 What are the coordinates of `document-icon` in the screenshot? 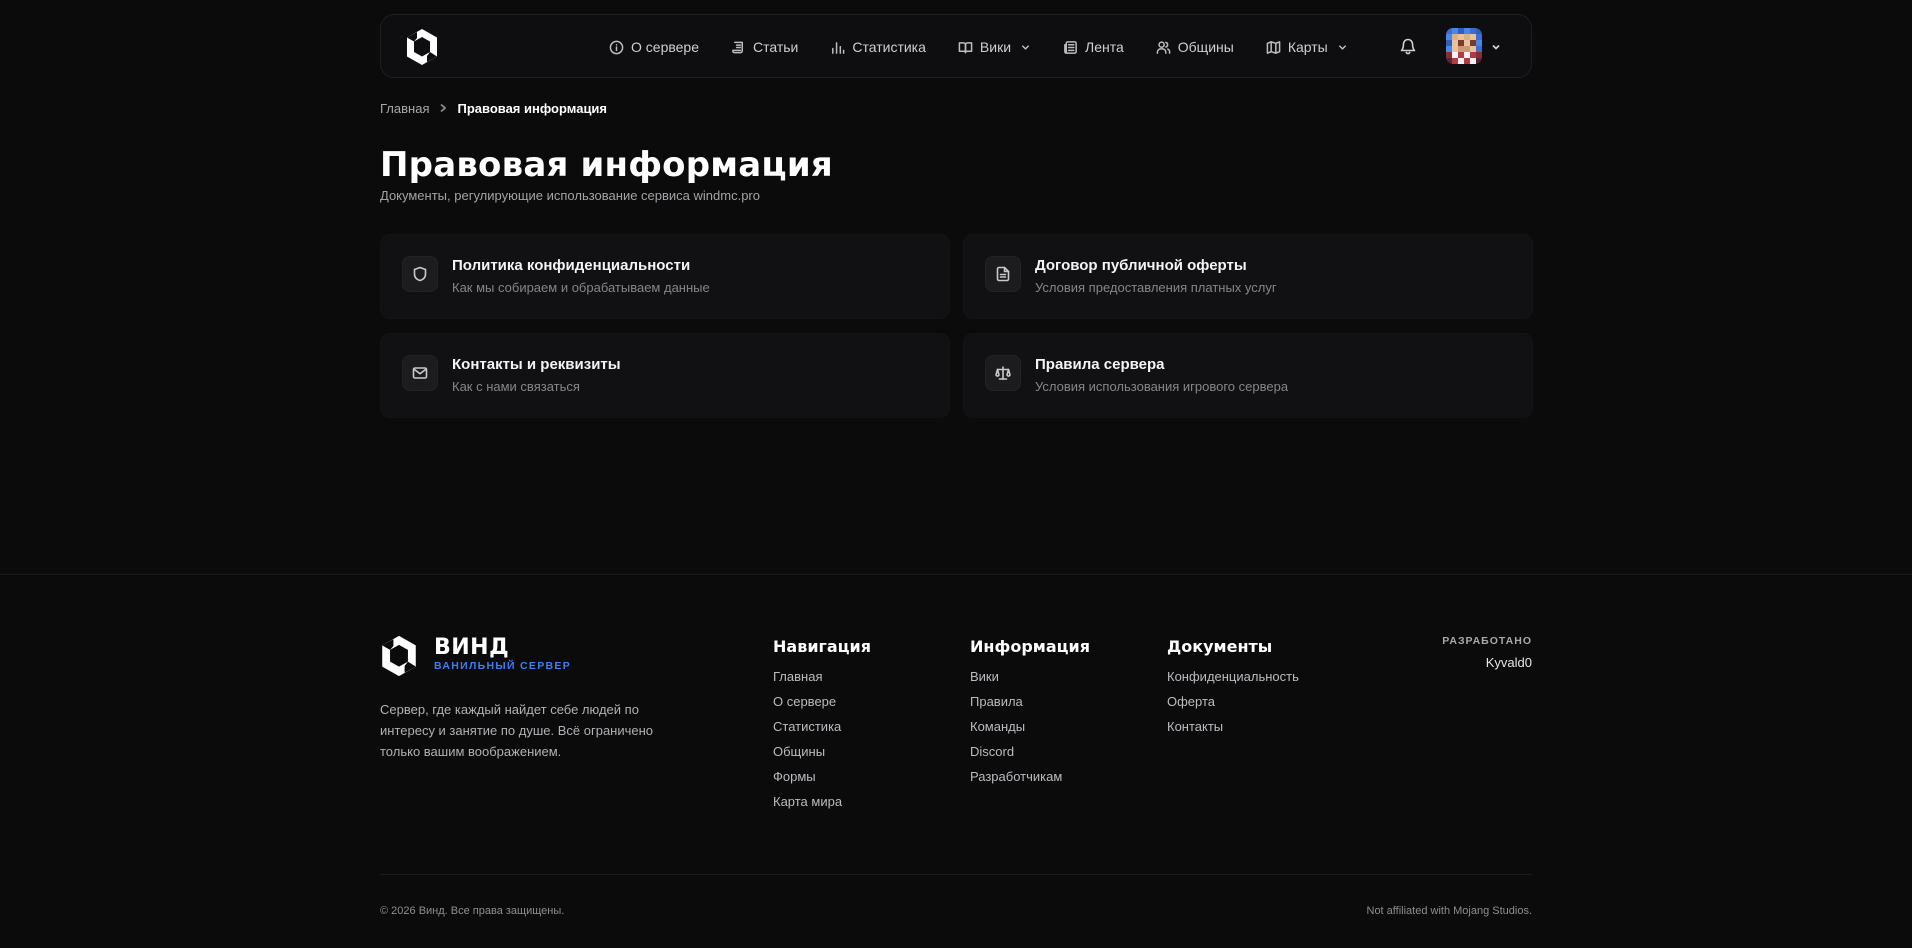 It's located at (1003, 274).